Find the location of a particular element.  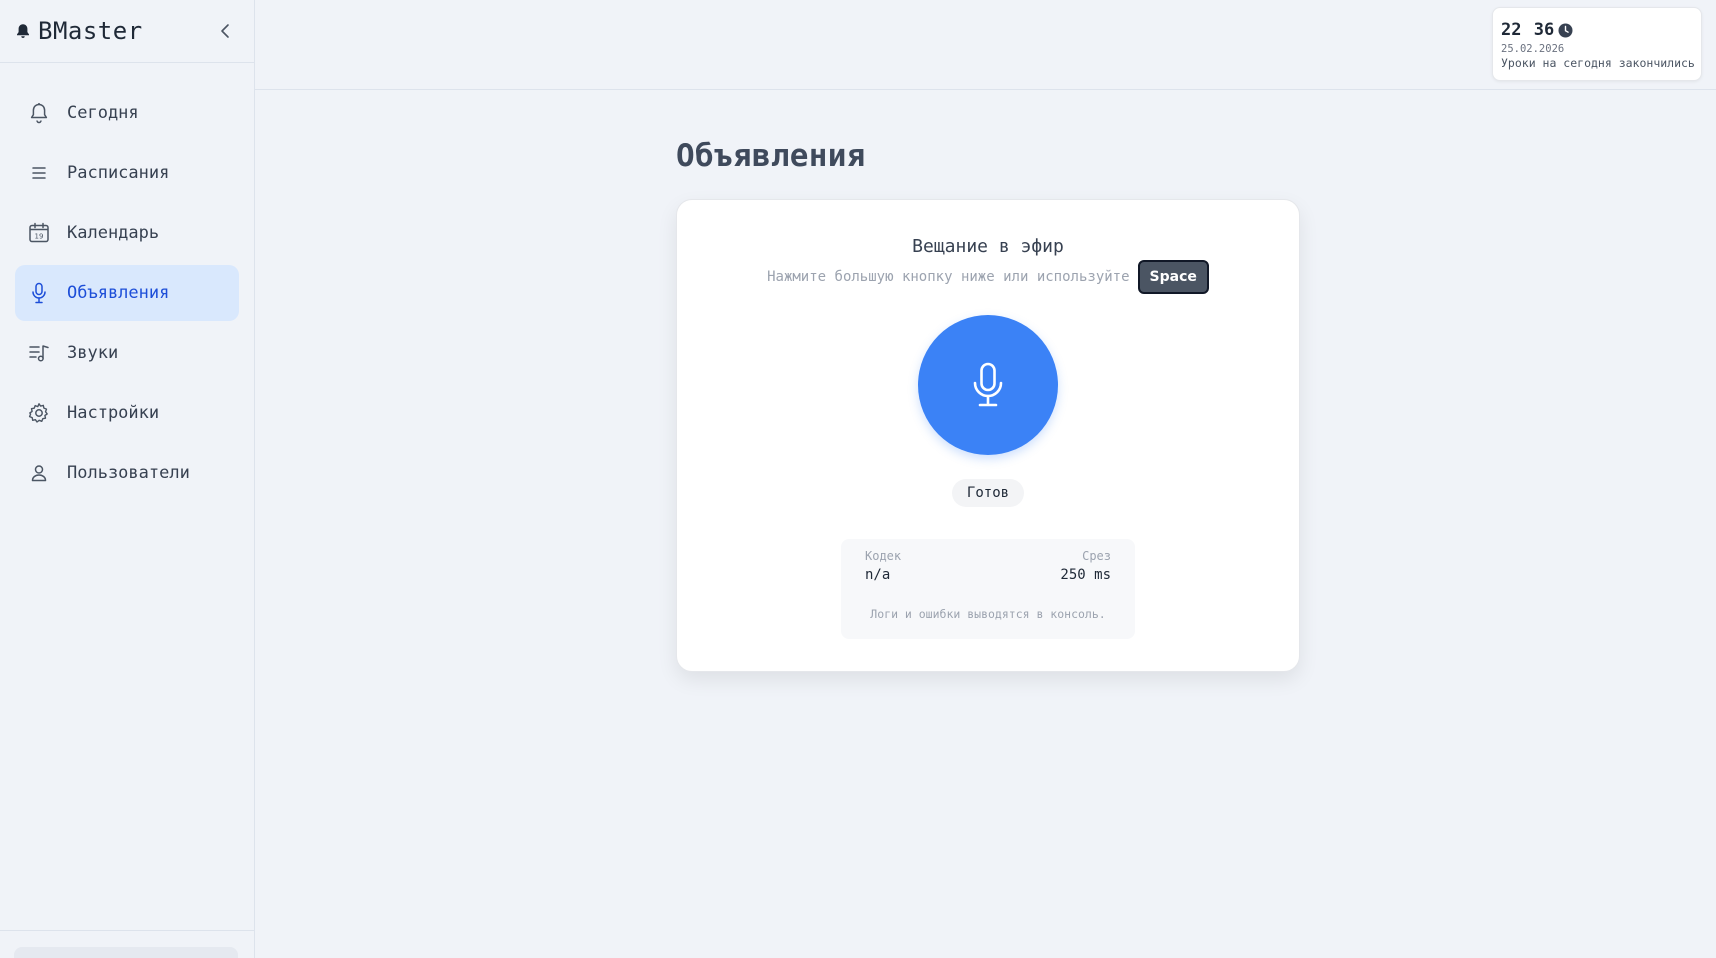

playlist-music-icon is located at coordinates (39, 353).